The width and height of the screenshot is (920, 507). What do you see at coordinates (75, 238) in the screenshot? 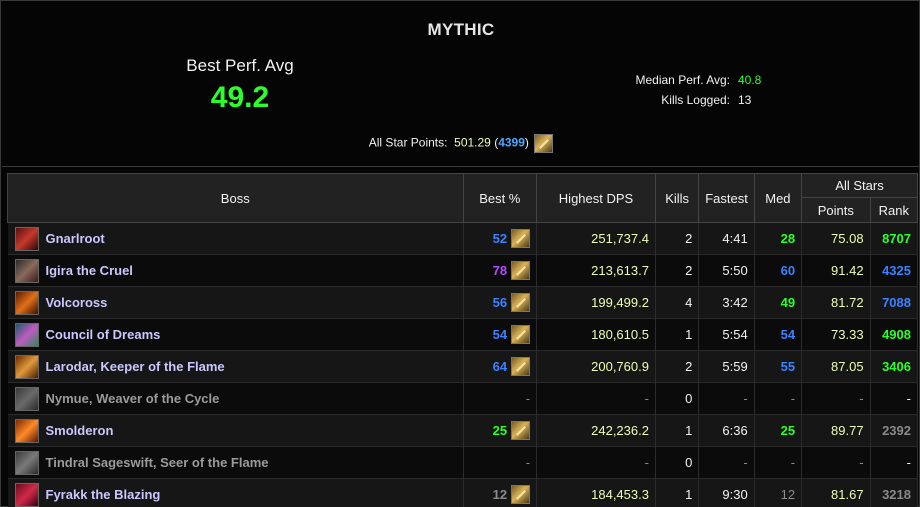
I see `boss-name: Gnarlroot` at bounding box center [75, 238].